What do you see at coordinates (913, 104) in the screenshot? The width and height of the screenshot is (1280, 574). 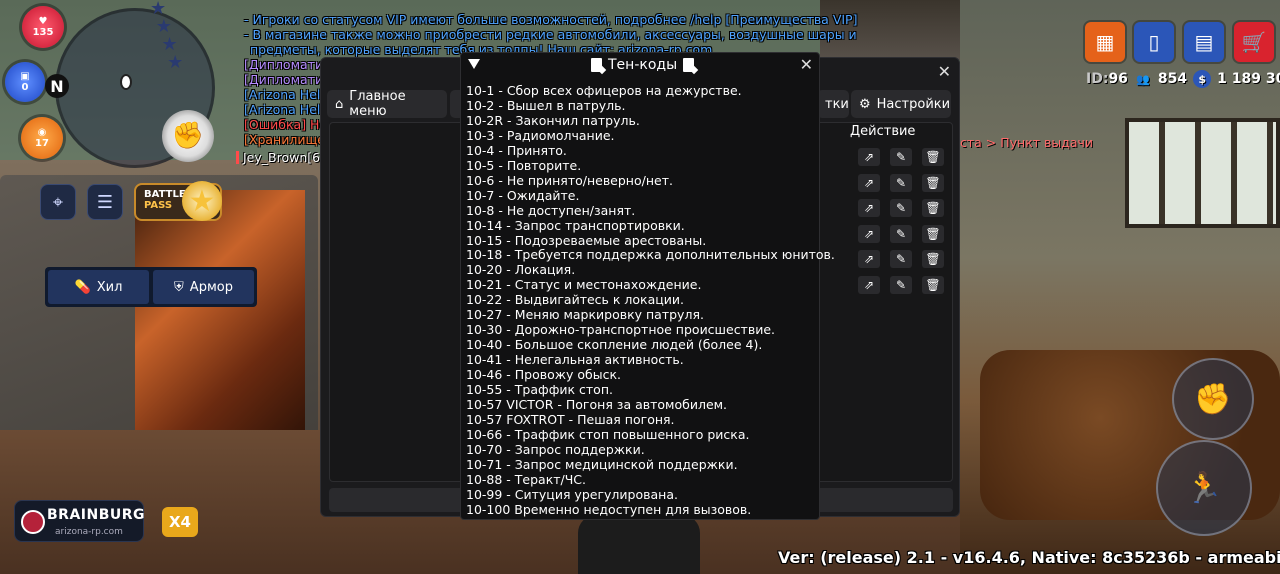 I see `tab-settings-label: Настройки` at bounding box center [913, 104].